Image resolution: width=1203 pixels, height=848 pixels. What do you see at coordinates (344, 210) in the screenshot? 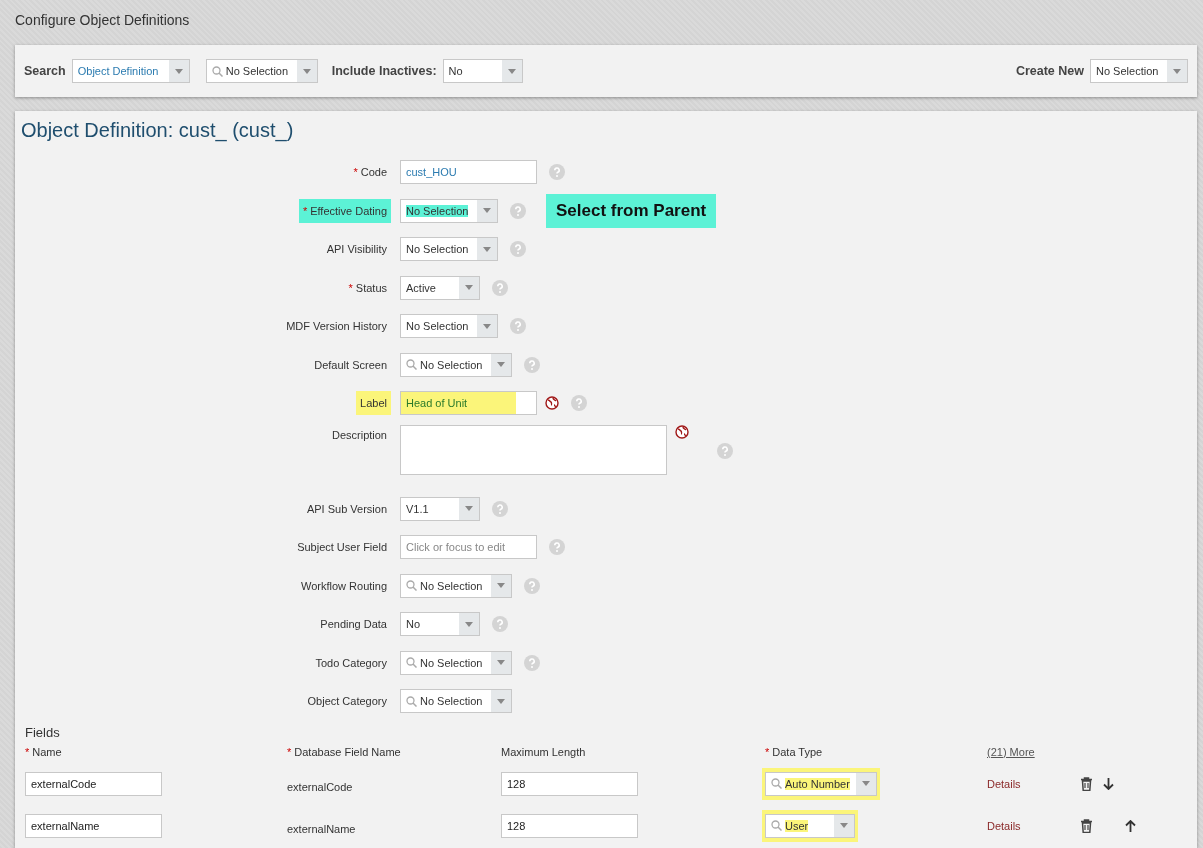
I see `field-label: * Effective Dating` at bounding box center [344, 210].